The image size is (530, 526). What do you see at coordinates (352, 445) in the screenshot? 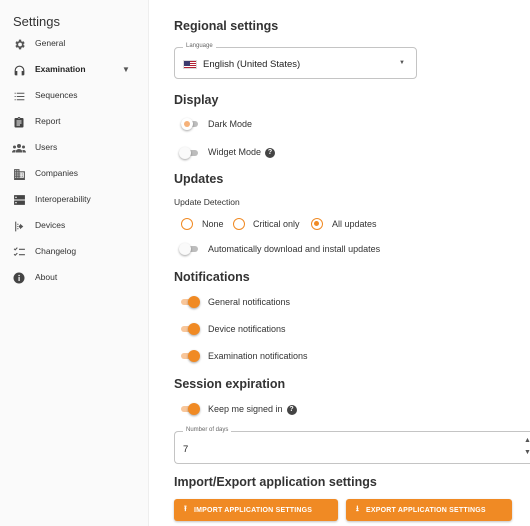
I see `number-of-days-field: Number of days 7 ▲ ▼` at bounding box center [352, 445].